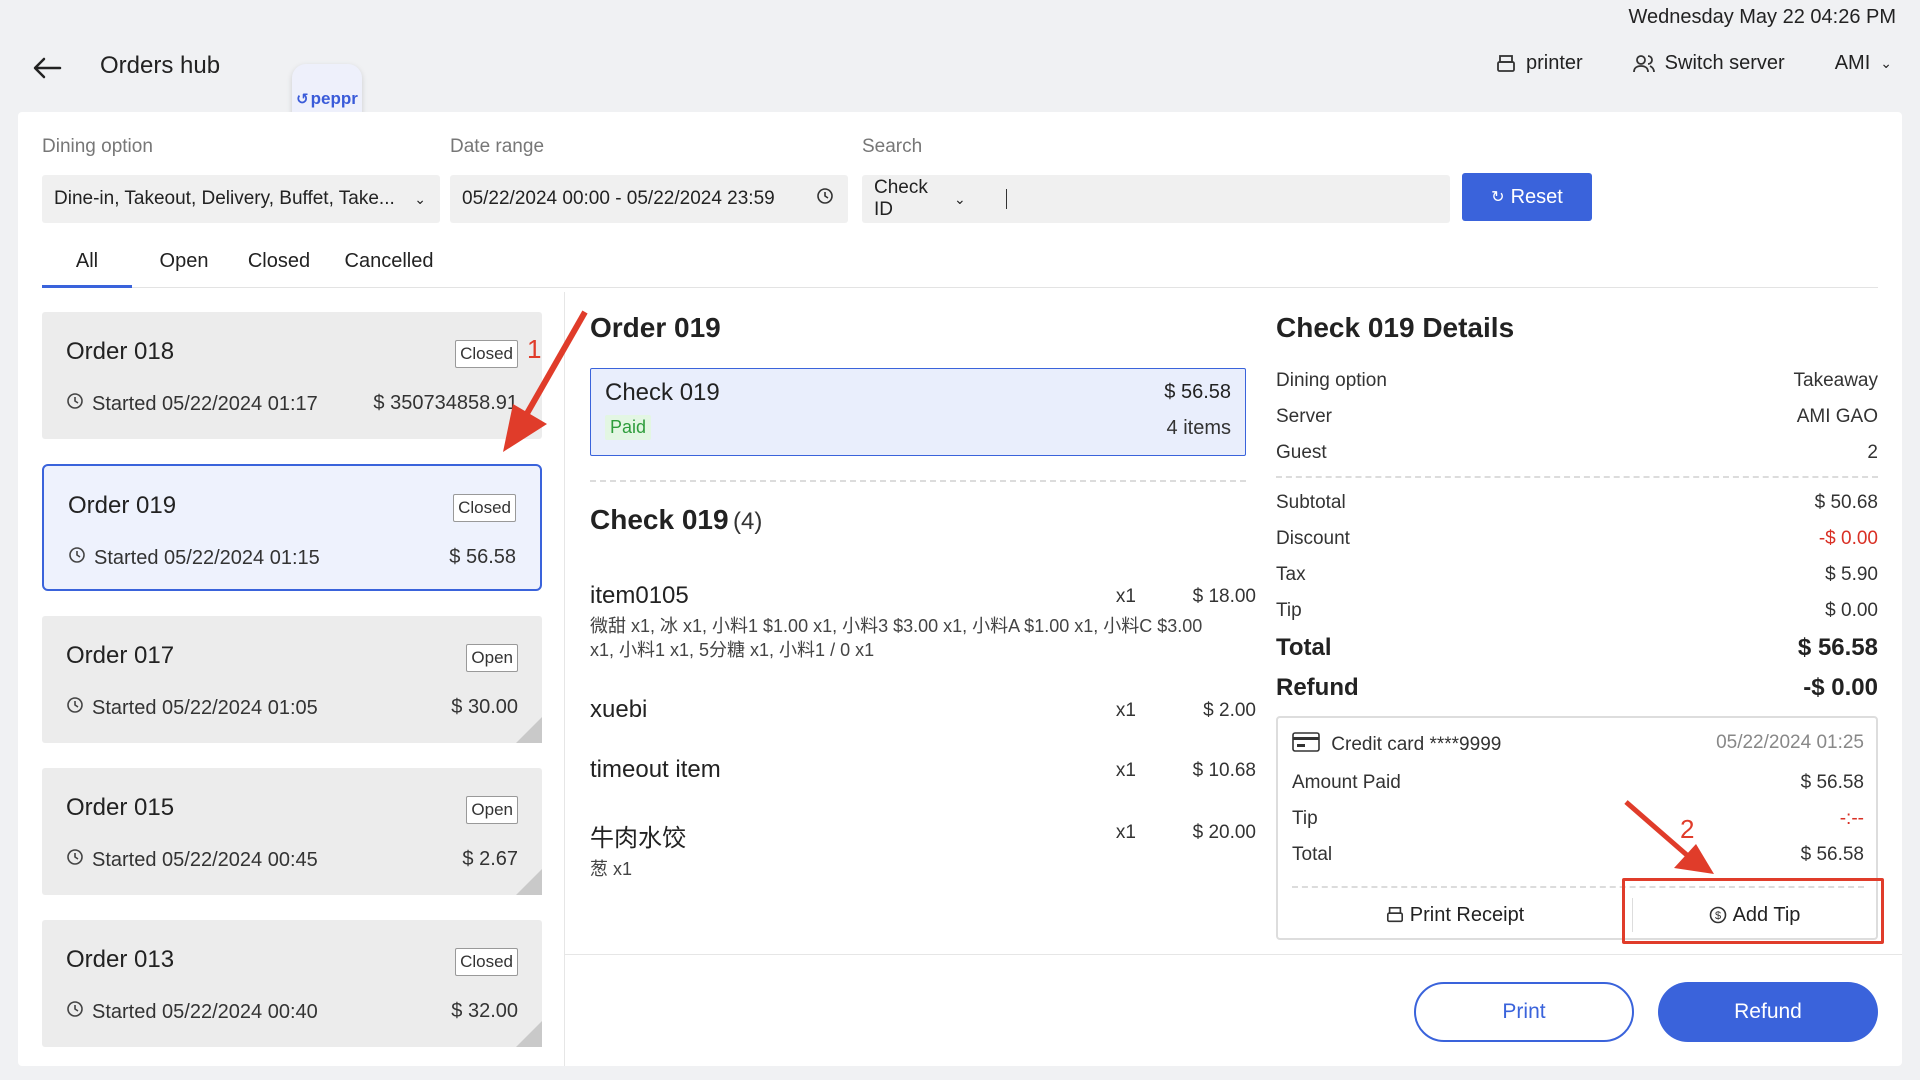 This screenshot has width=1920, height=1080. Describe the element at coordinates (1221, 199) in the screenshot. I see `search-input` at that location.